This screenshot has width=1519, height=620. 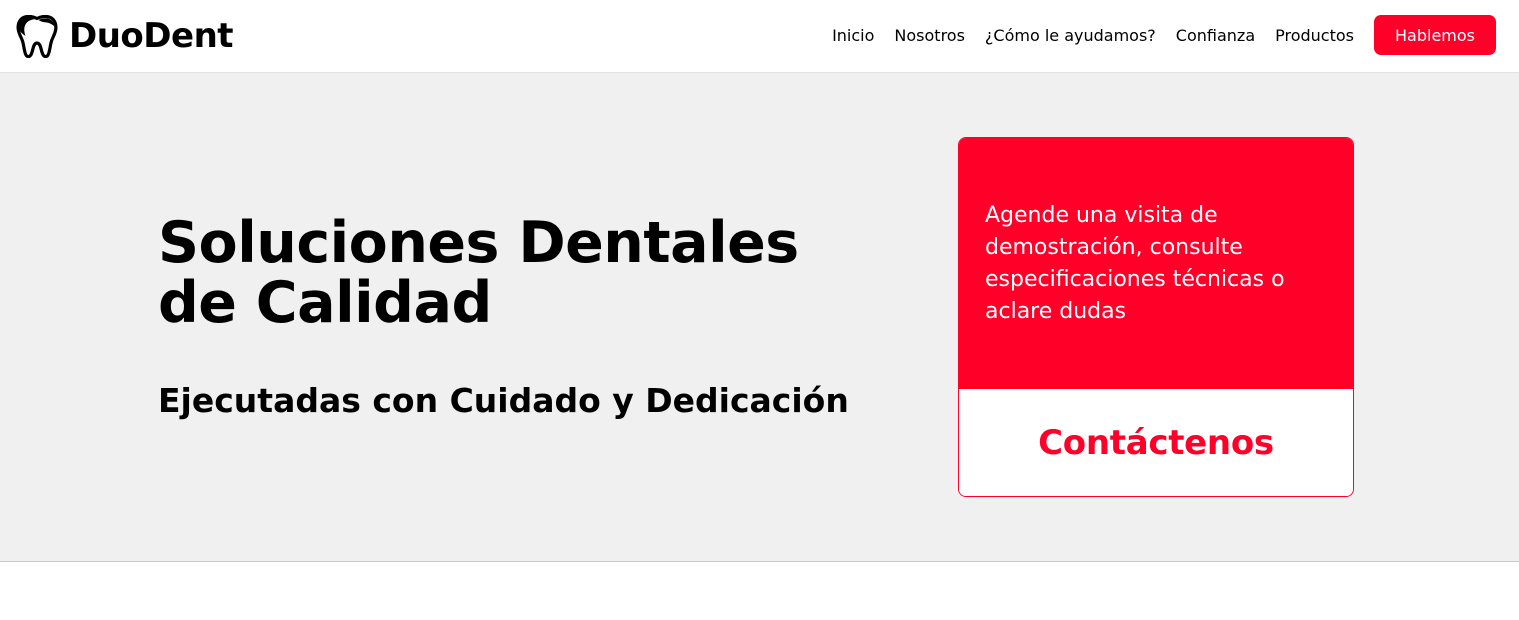 I want to click on nav-link-inicio: Inicio, so click(x=853, y=35).